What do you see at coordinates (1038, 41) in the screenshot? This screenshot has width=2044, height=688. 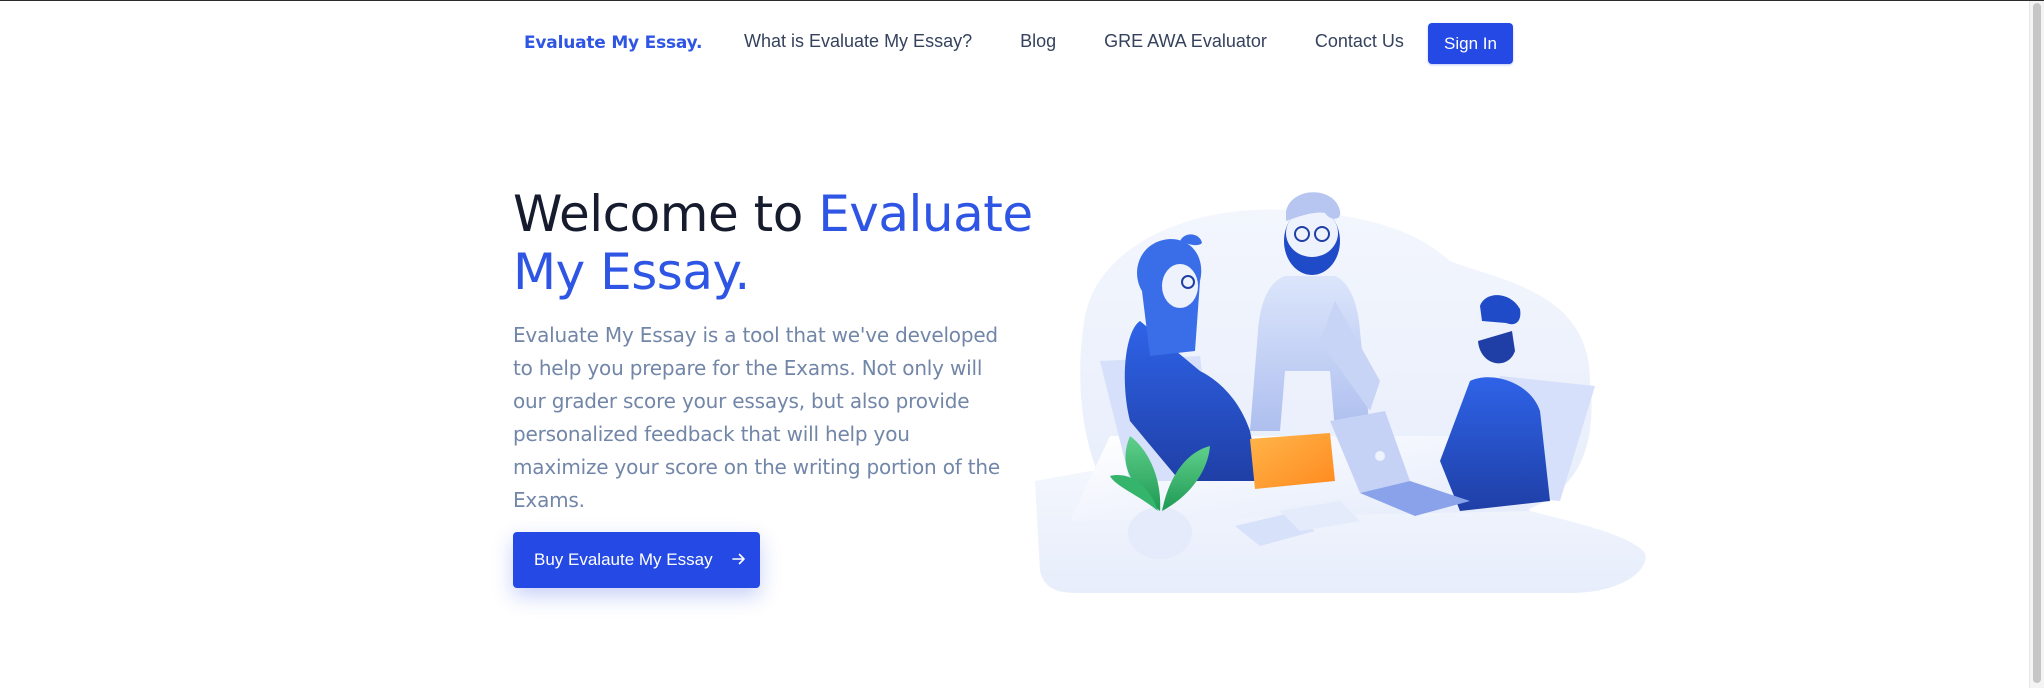 I see `nav-link-blog: Blog` at bounding box center [1038, 41].